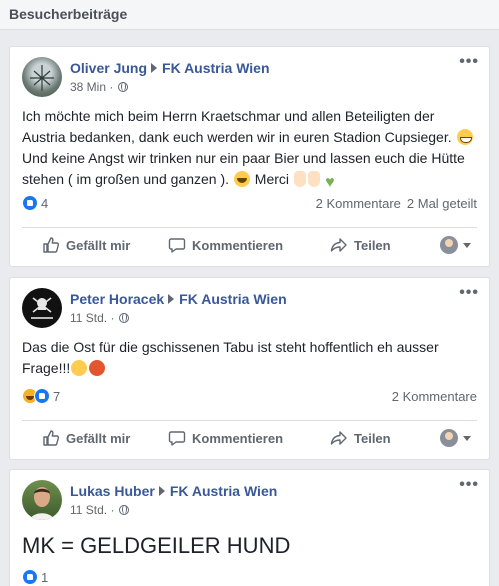 The width and height of the screenshot is (499, 586). Describe the element at coordinates (313, 179) in the screenshot. I see `ok-hand-emoji-icon` at that location.